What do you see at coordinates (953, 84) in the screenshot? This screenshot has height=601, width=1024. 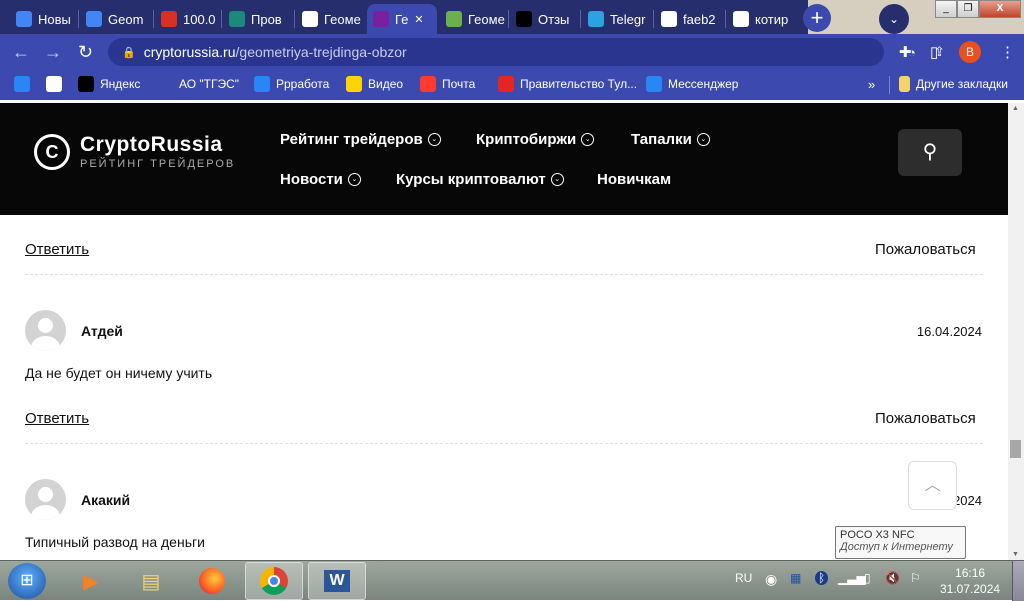 I see `other-bookmarks: Другие закладки` at bounding box center [953, 84].